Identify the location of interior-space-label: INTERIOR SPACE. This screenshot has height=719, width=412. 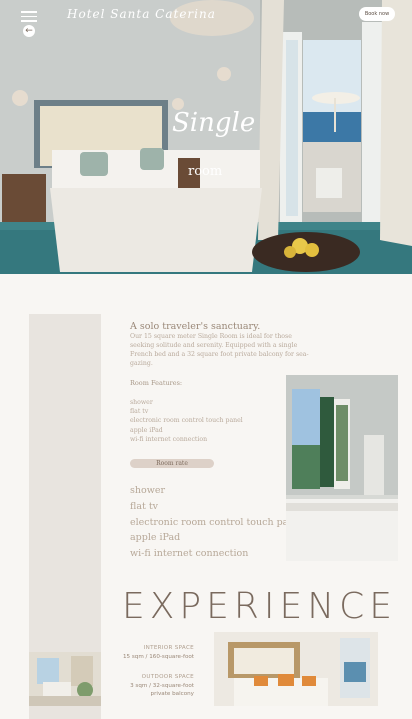
(168, 648).